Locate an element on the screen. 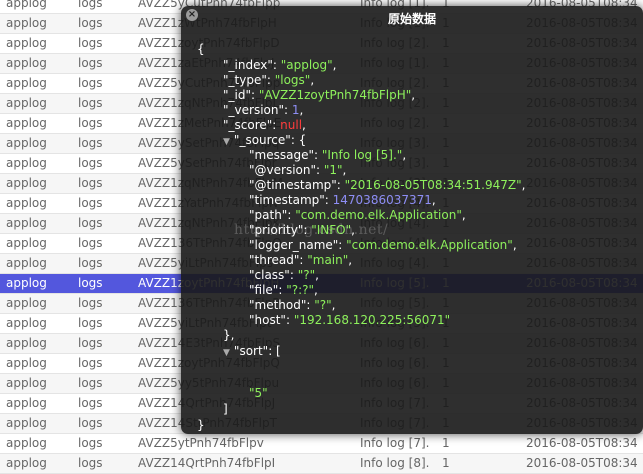 The height and width of the screenshot is (474, 643). id-cell: AVZZ5ytPnh74fbFlpv is located at coordinates (201, 443).